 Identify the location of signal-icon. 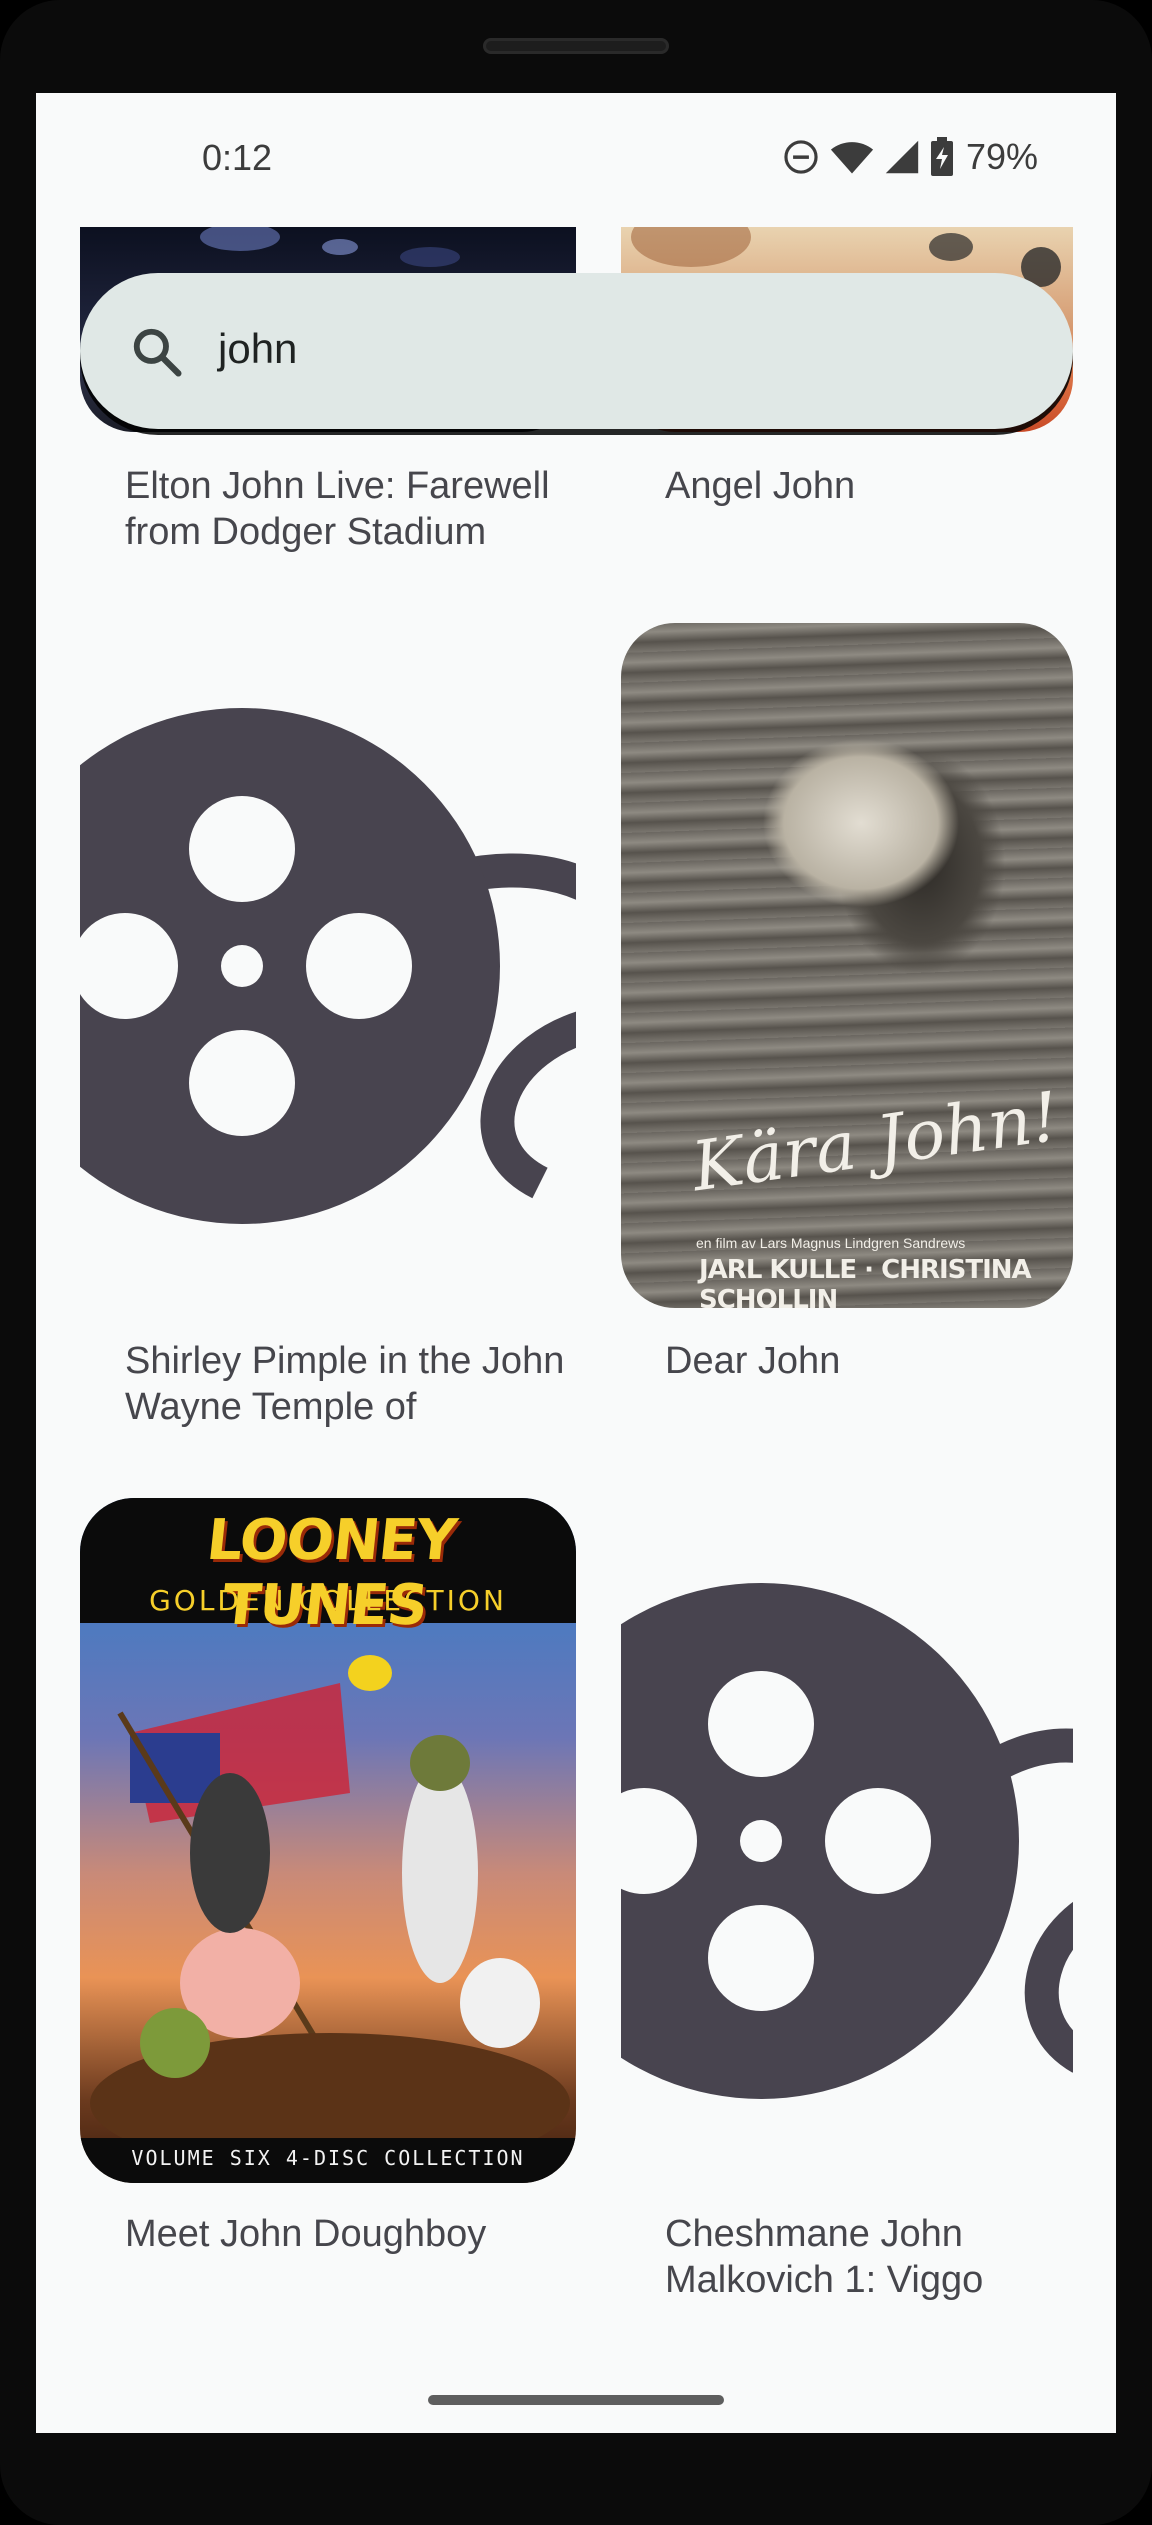
(902, 157).